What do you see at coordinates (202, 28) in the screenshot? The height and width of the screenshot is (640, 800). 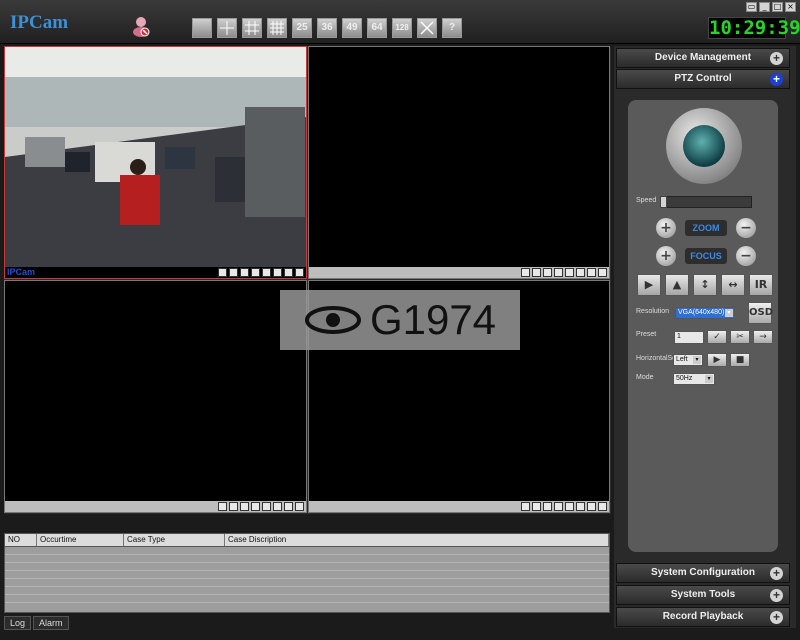 I see `layout-1-button` at bounding box center [202, 28].